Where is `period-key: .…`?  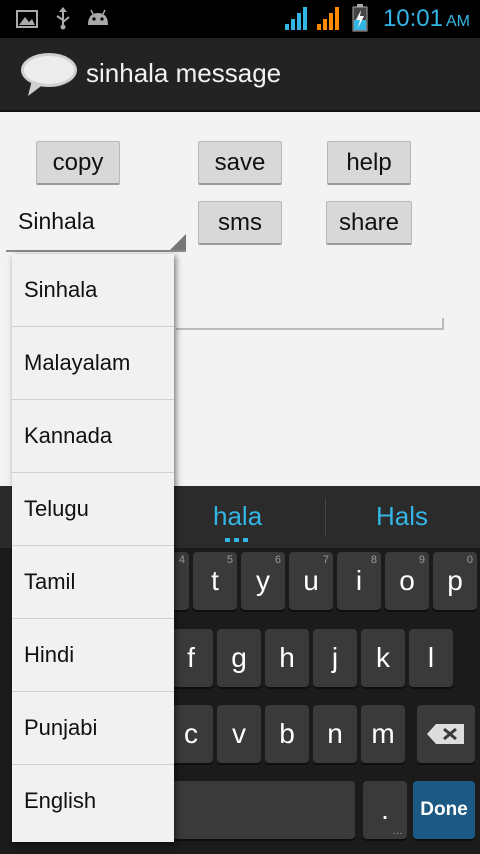
period-key: .… is located at coordinates (385, 810).